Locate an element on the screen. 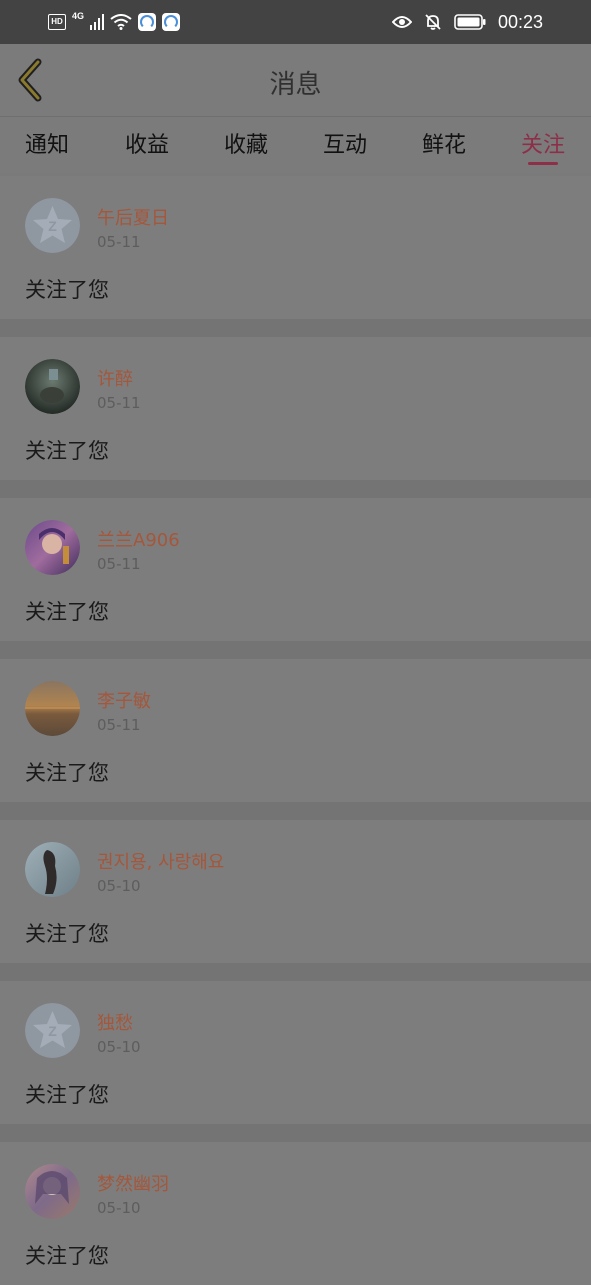 This screenshot has width=591, height=1285. qq-app-icon is located at coordinates (147, 22).